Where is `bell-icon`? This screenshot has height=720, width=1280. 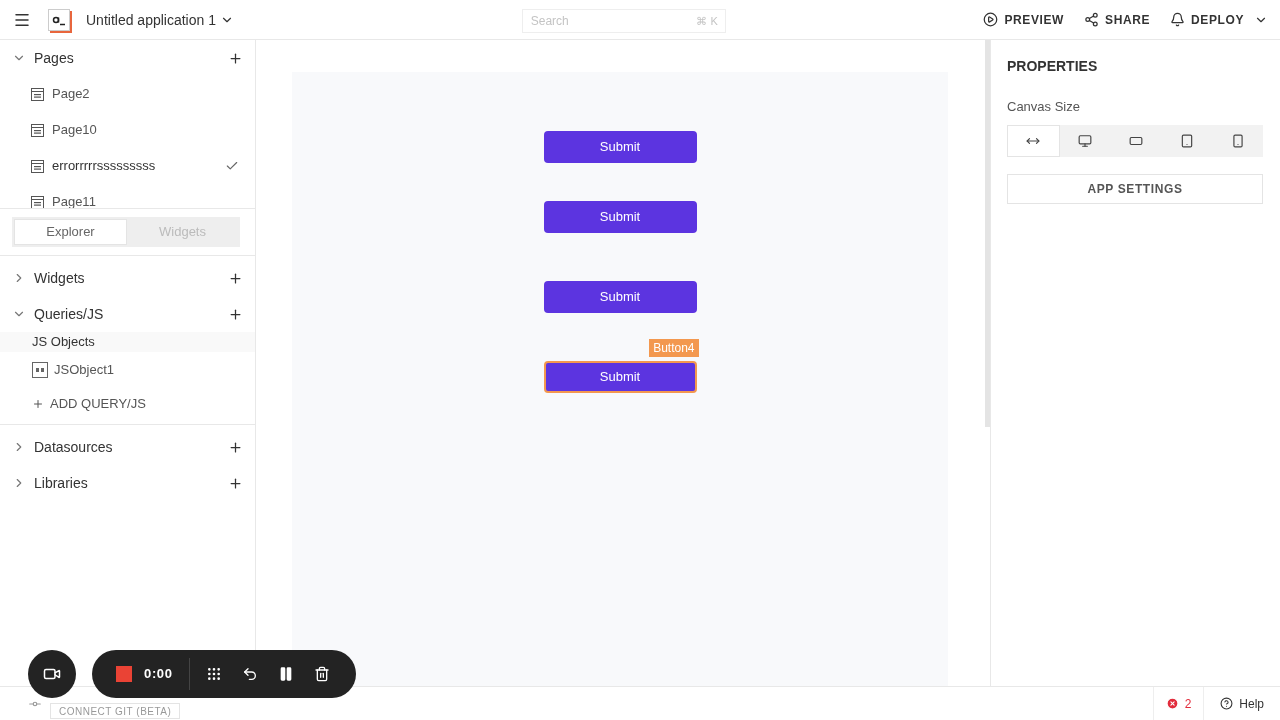 bell-icon is located at coordinates (1178, 19).